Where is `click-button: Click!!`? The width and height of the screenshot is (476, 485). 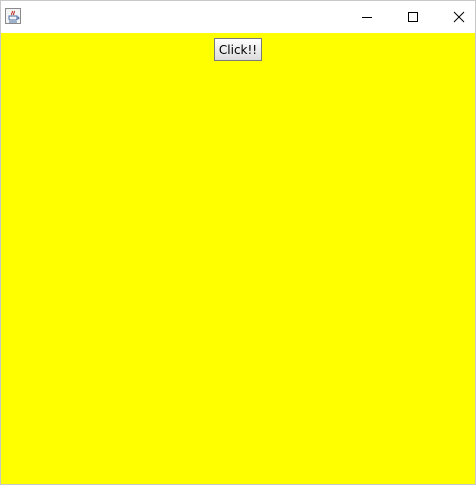
click-button: Click!! is located at coordinates (238, 49).